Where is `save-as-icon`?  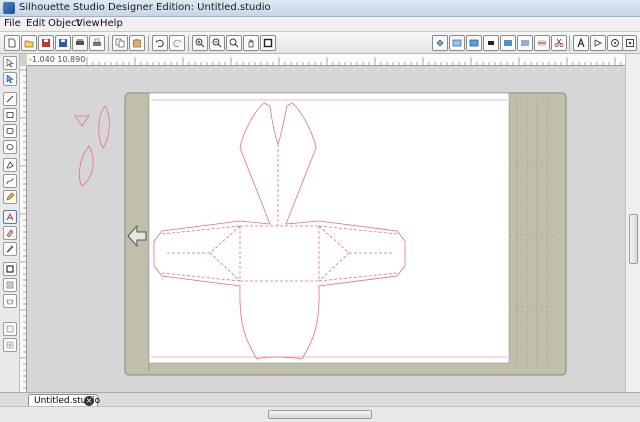
save-as-icon is located at coordinates (63, 43).